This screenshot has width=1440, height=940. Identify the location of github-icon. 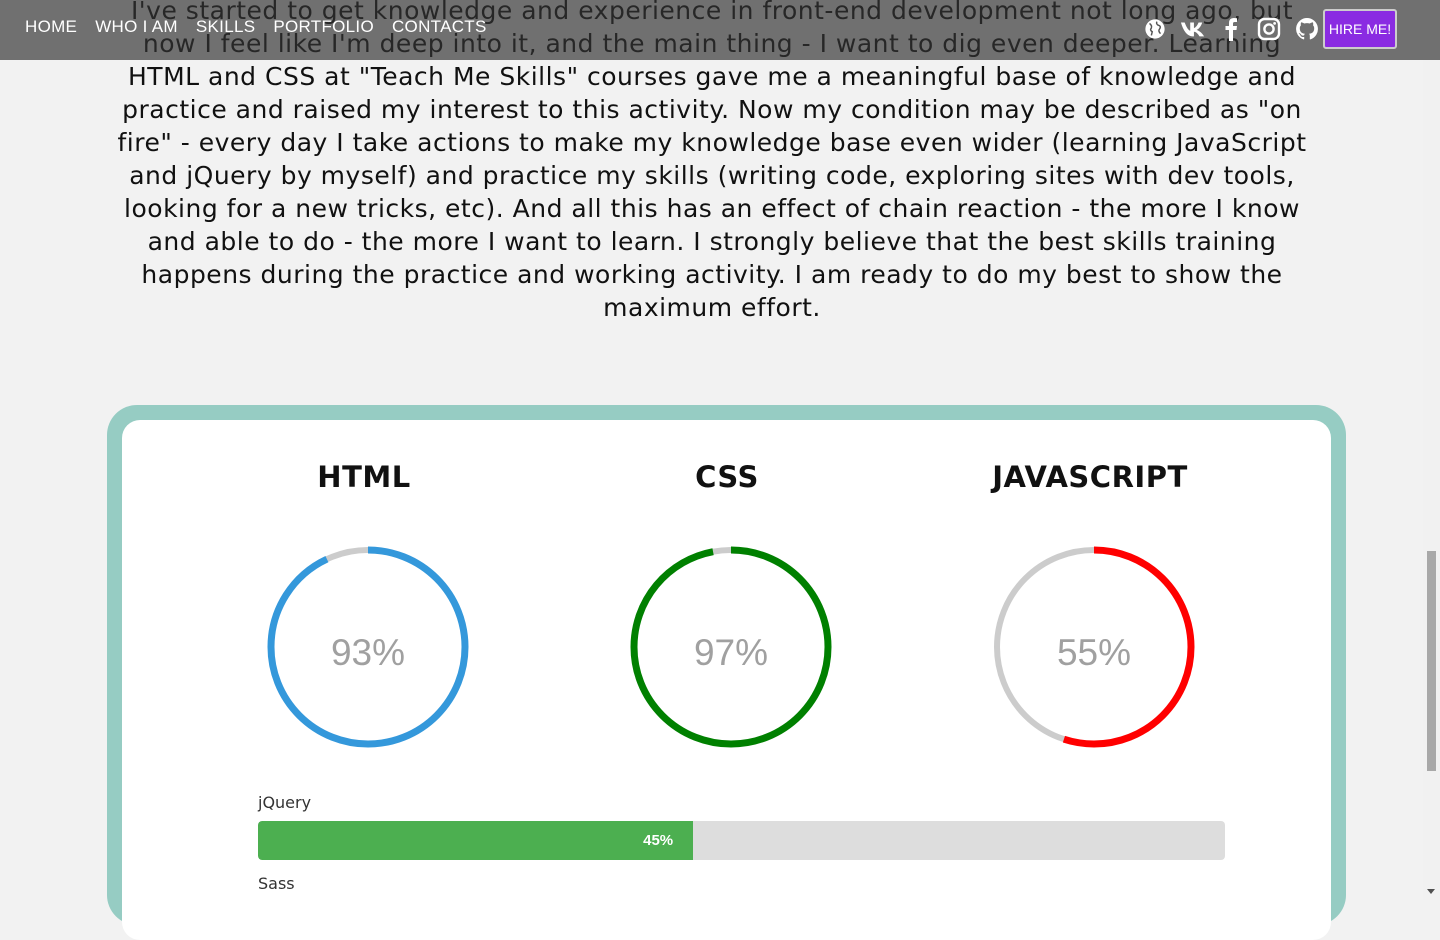
(1307, 29).